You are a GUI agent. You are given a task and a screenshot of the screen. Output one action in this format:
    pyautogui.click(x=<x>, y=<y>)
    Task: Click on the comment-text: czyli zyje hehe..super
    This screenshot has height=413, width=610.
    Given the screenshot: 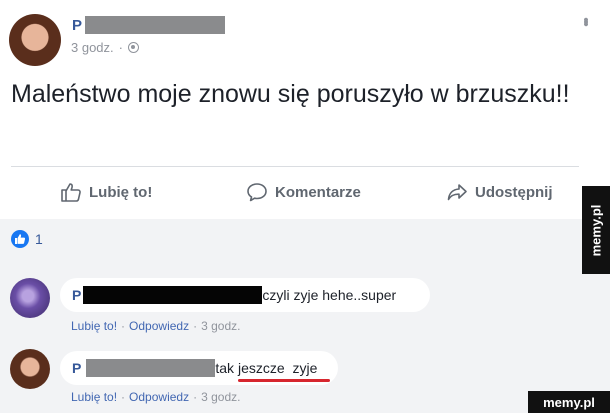 What is the action you would take?
    pyautogui.click(x=329, y=295)
    